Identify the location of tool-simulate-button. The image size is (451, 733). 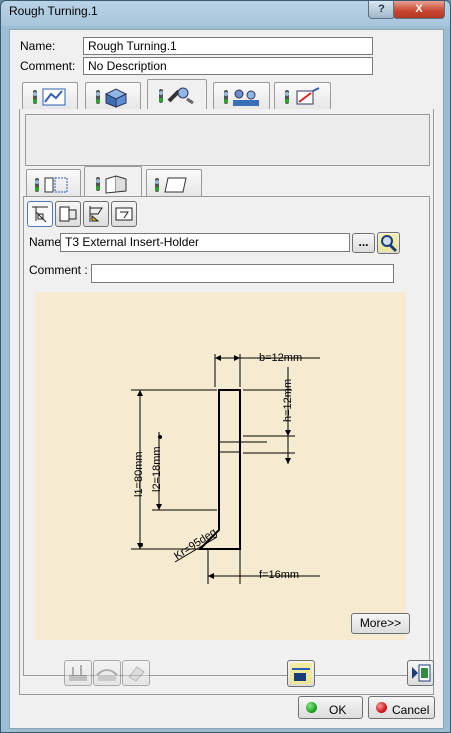
(107, 673).